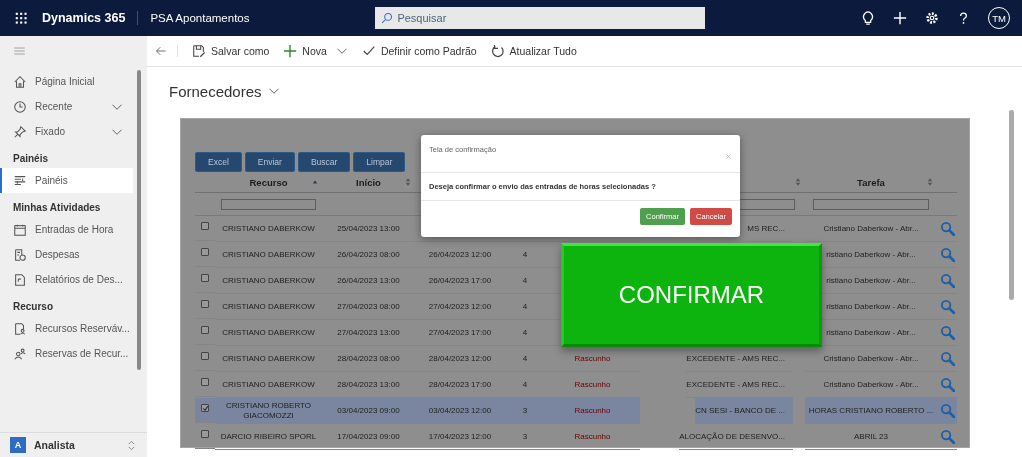 This screenshot has width=1022, height=457. Describe the element at coordinates (540, 18) in the screenshot. I see `search-field: Pesquisar` at that location.